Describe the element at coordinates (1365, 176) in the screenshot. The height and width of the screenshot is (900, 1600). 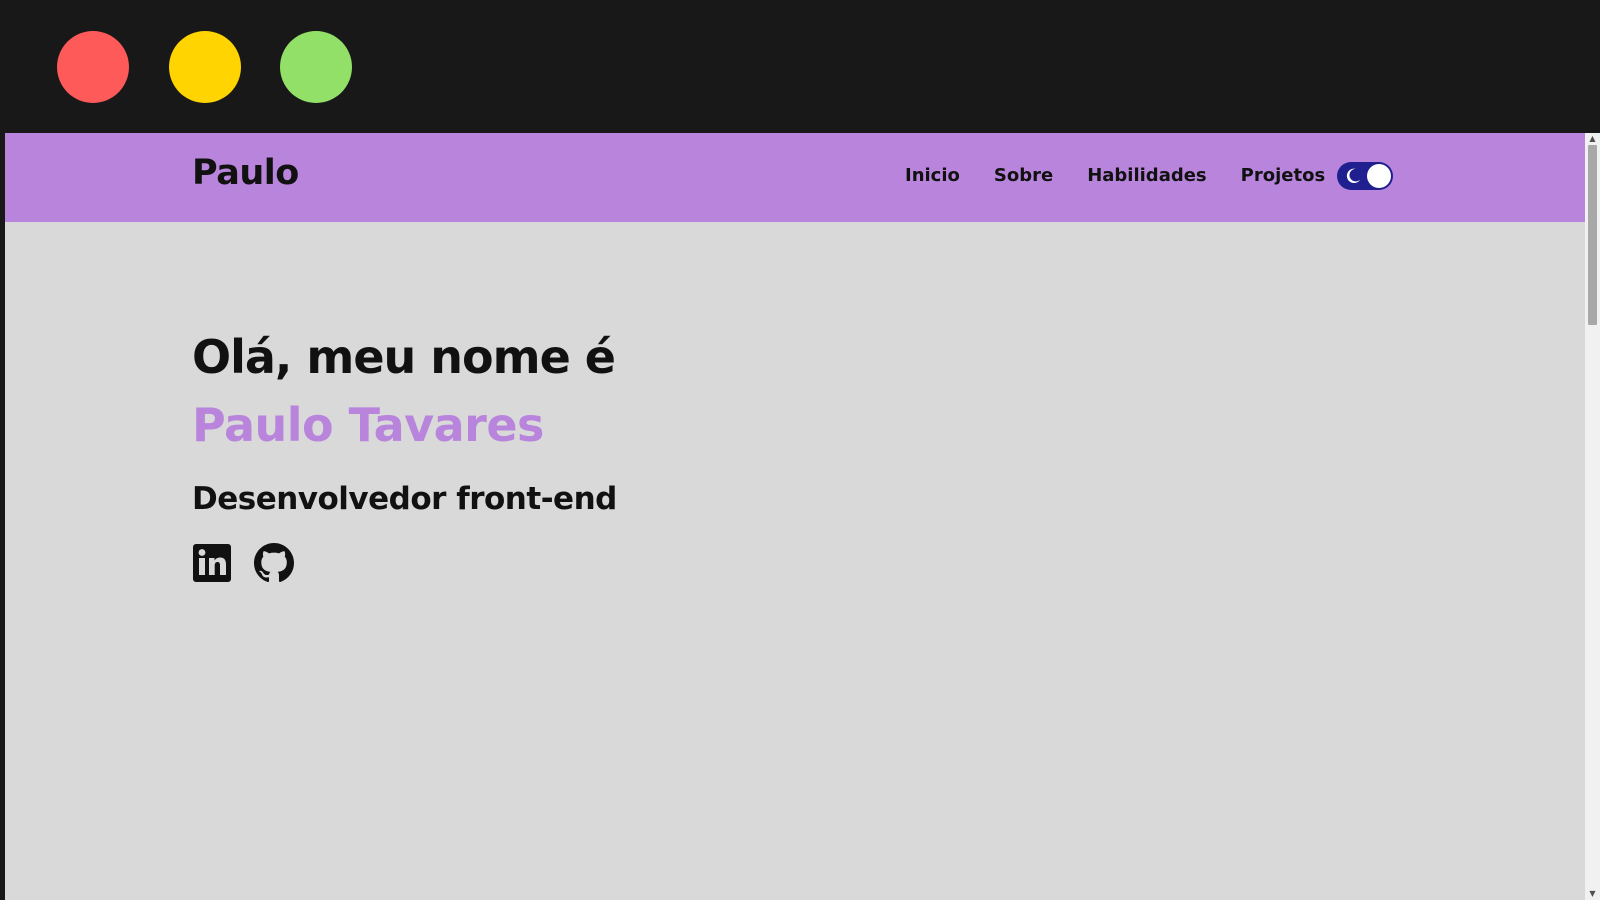
I see `theme-toggle` at that location.